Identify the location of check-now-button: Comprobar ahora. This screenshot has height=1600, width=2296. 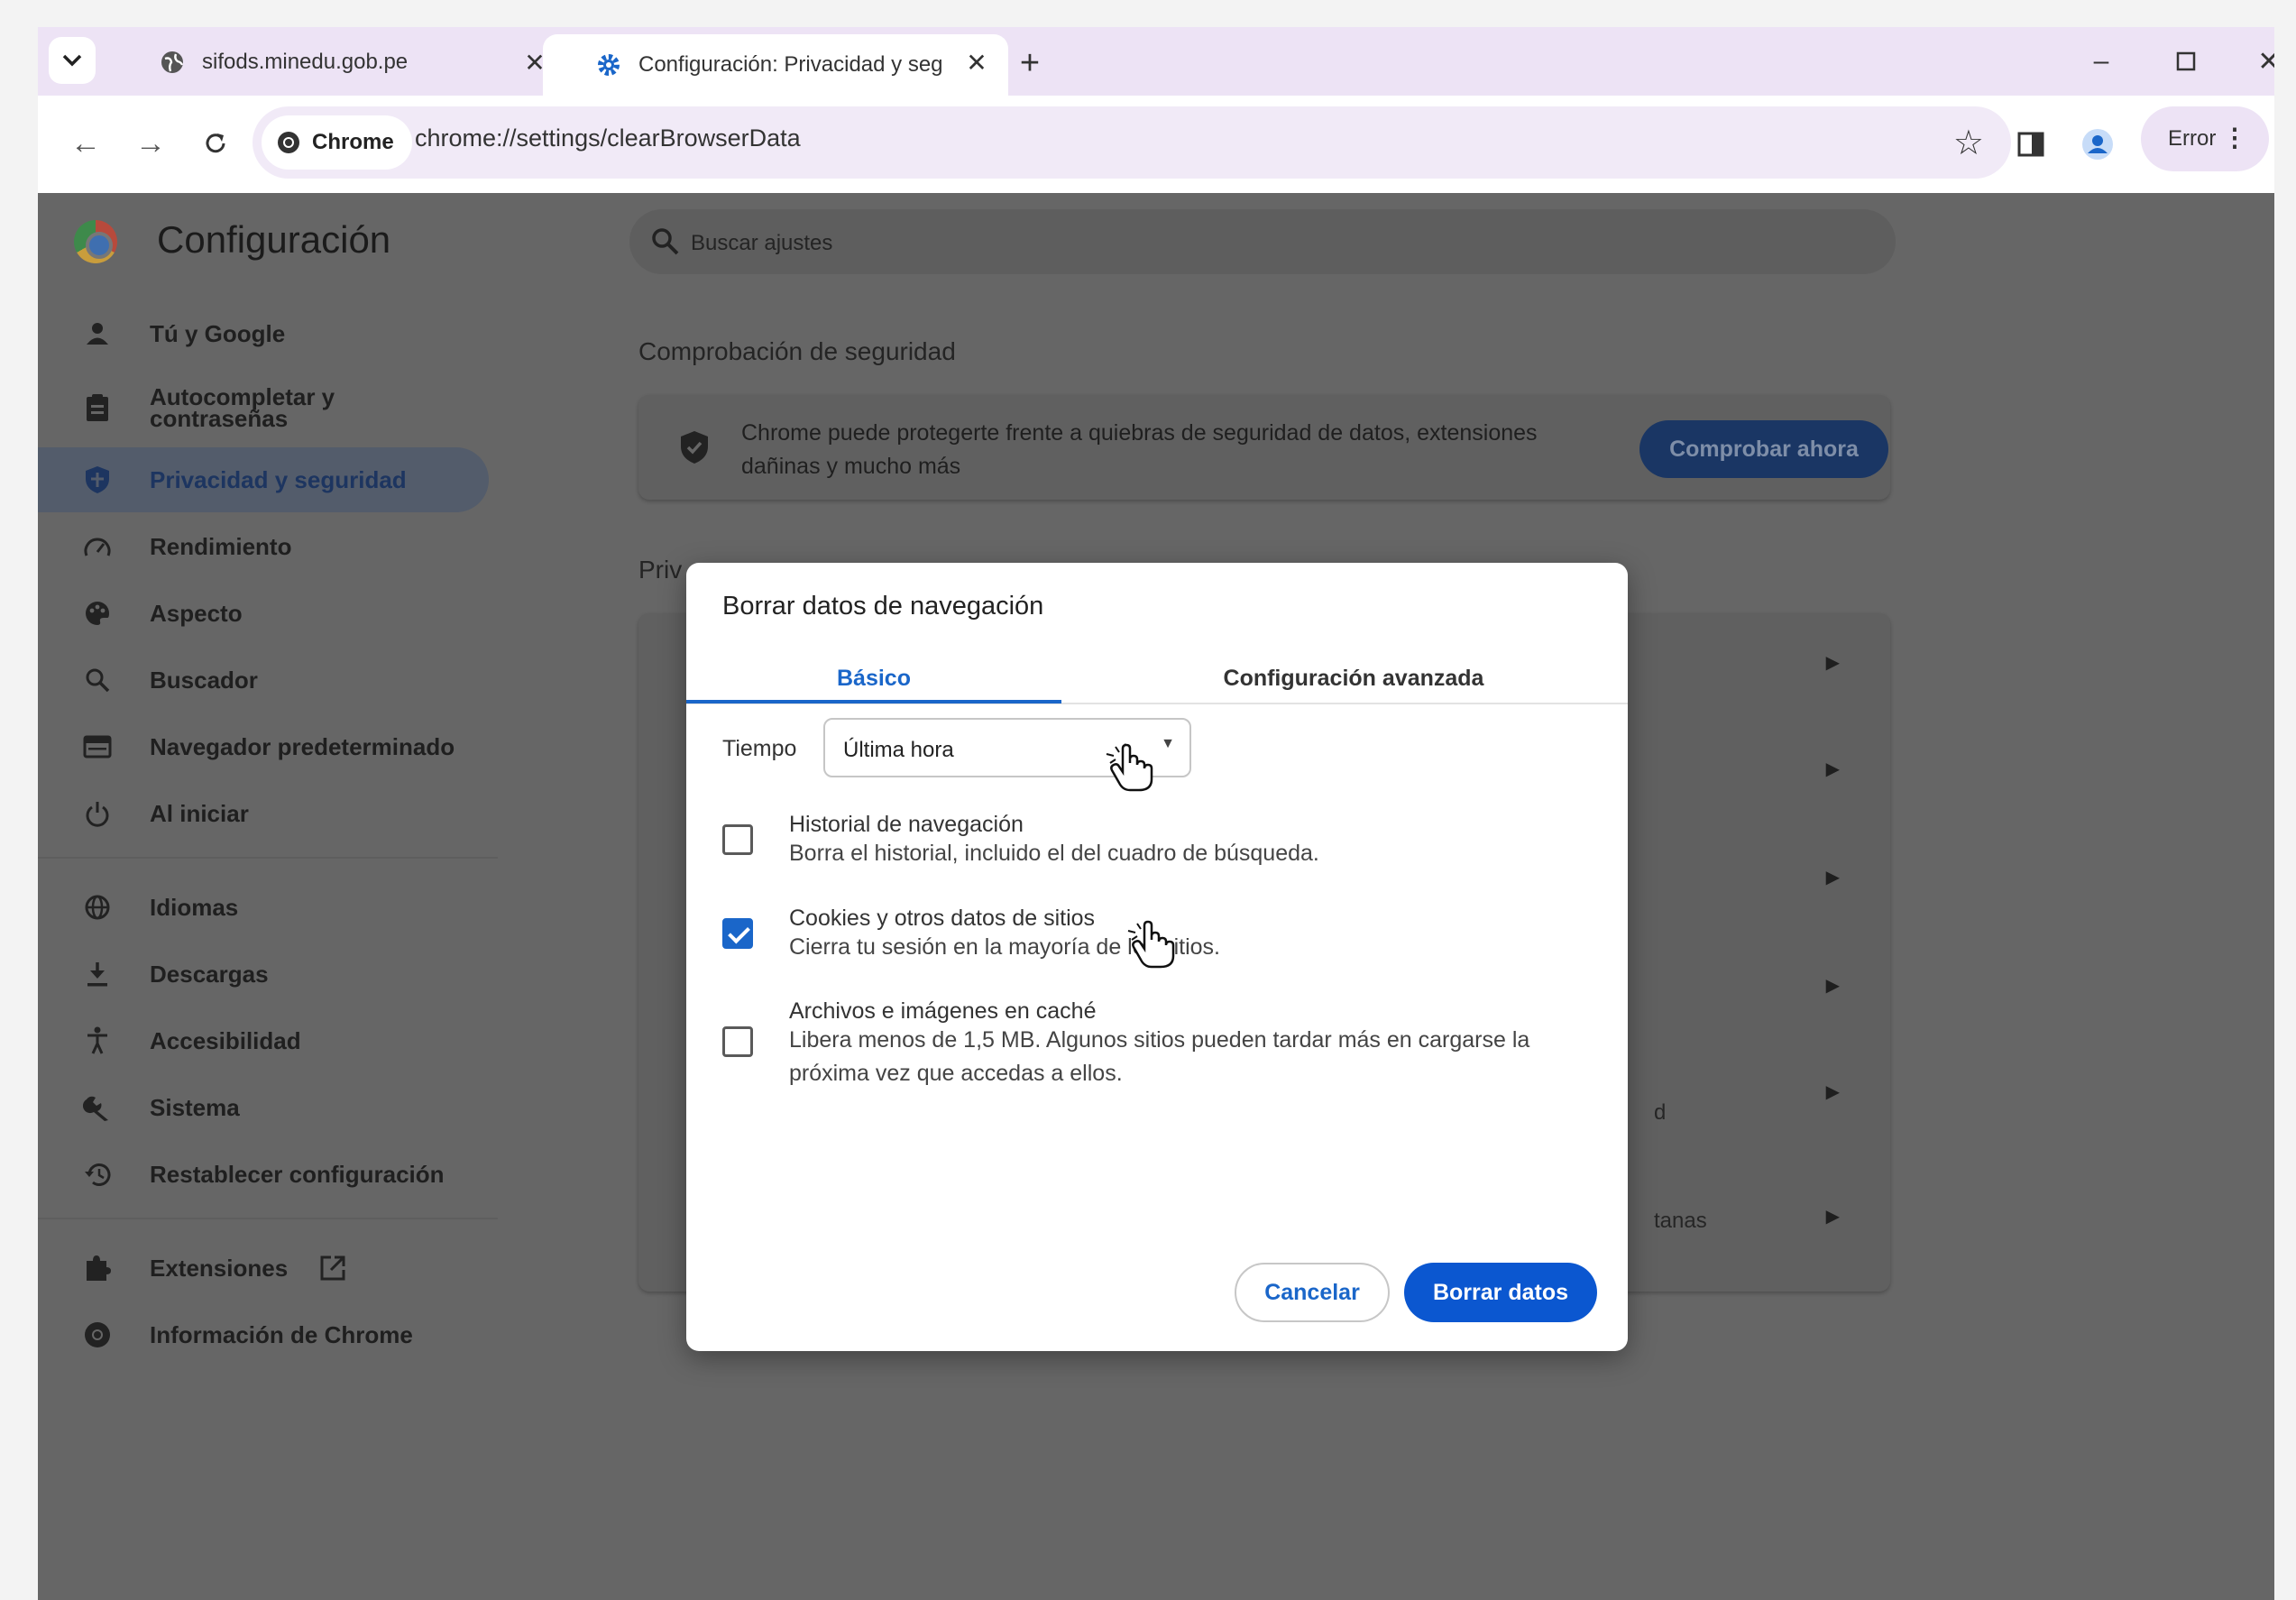
(1763, 449).